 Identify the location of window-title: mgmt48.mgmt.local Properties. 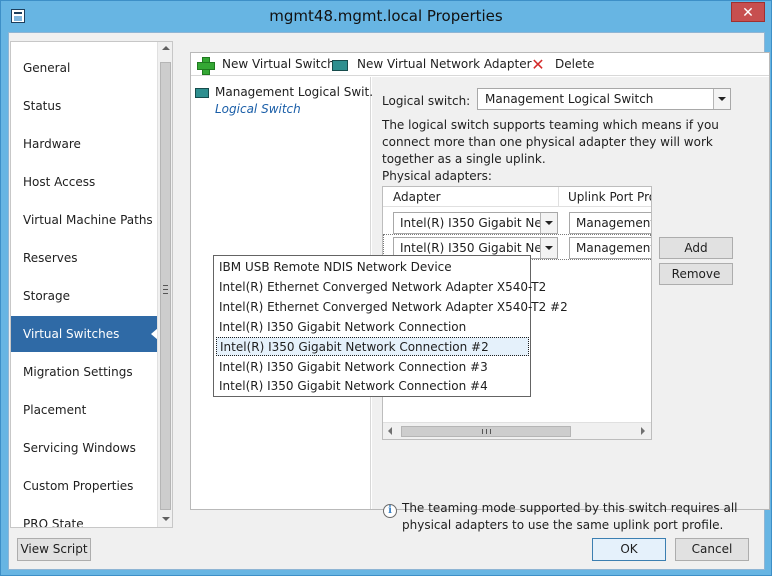
(386, 16).